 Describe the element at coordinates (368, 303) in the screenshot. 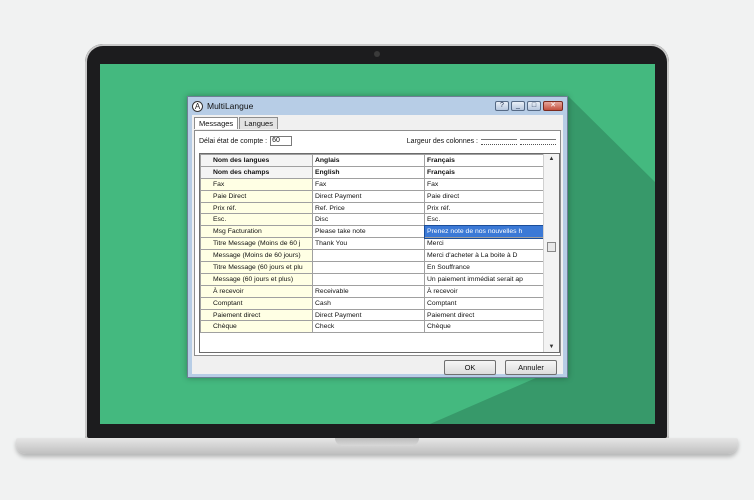

I see `table-cell: Cash` at that location.